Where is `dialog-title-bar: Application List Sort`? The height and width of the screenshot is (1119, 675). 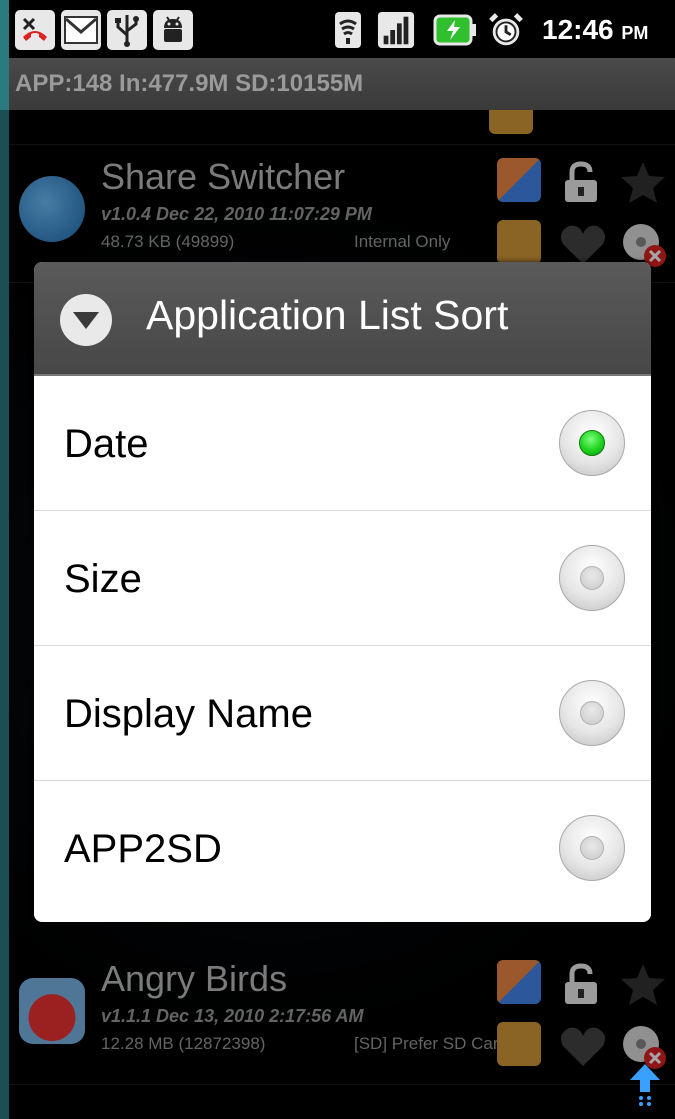
dialog-title-bar: Application List Sort is located at coordinates (342, 319).